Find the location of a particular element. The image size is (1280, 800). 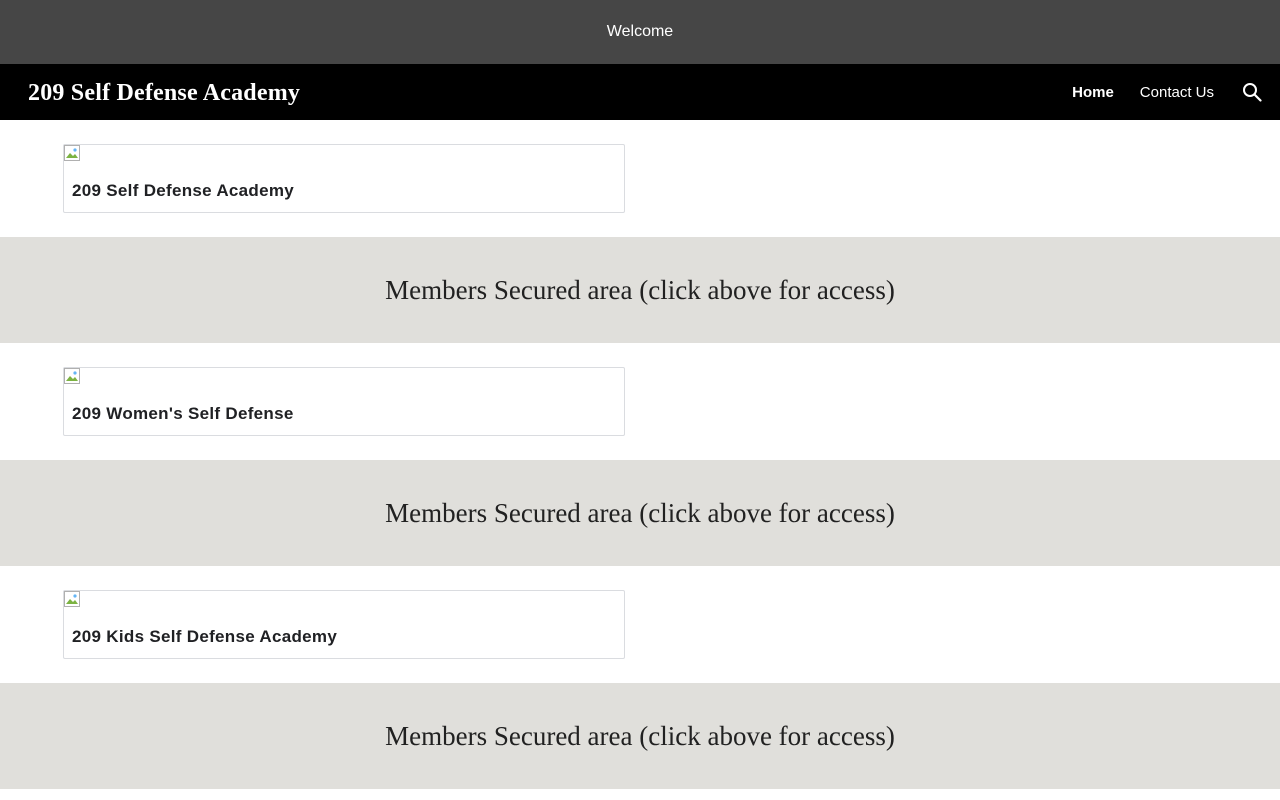

search-icon is located at coordinates (1252, 92).